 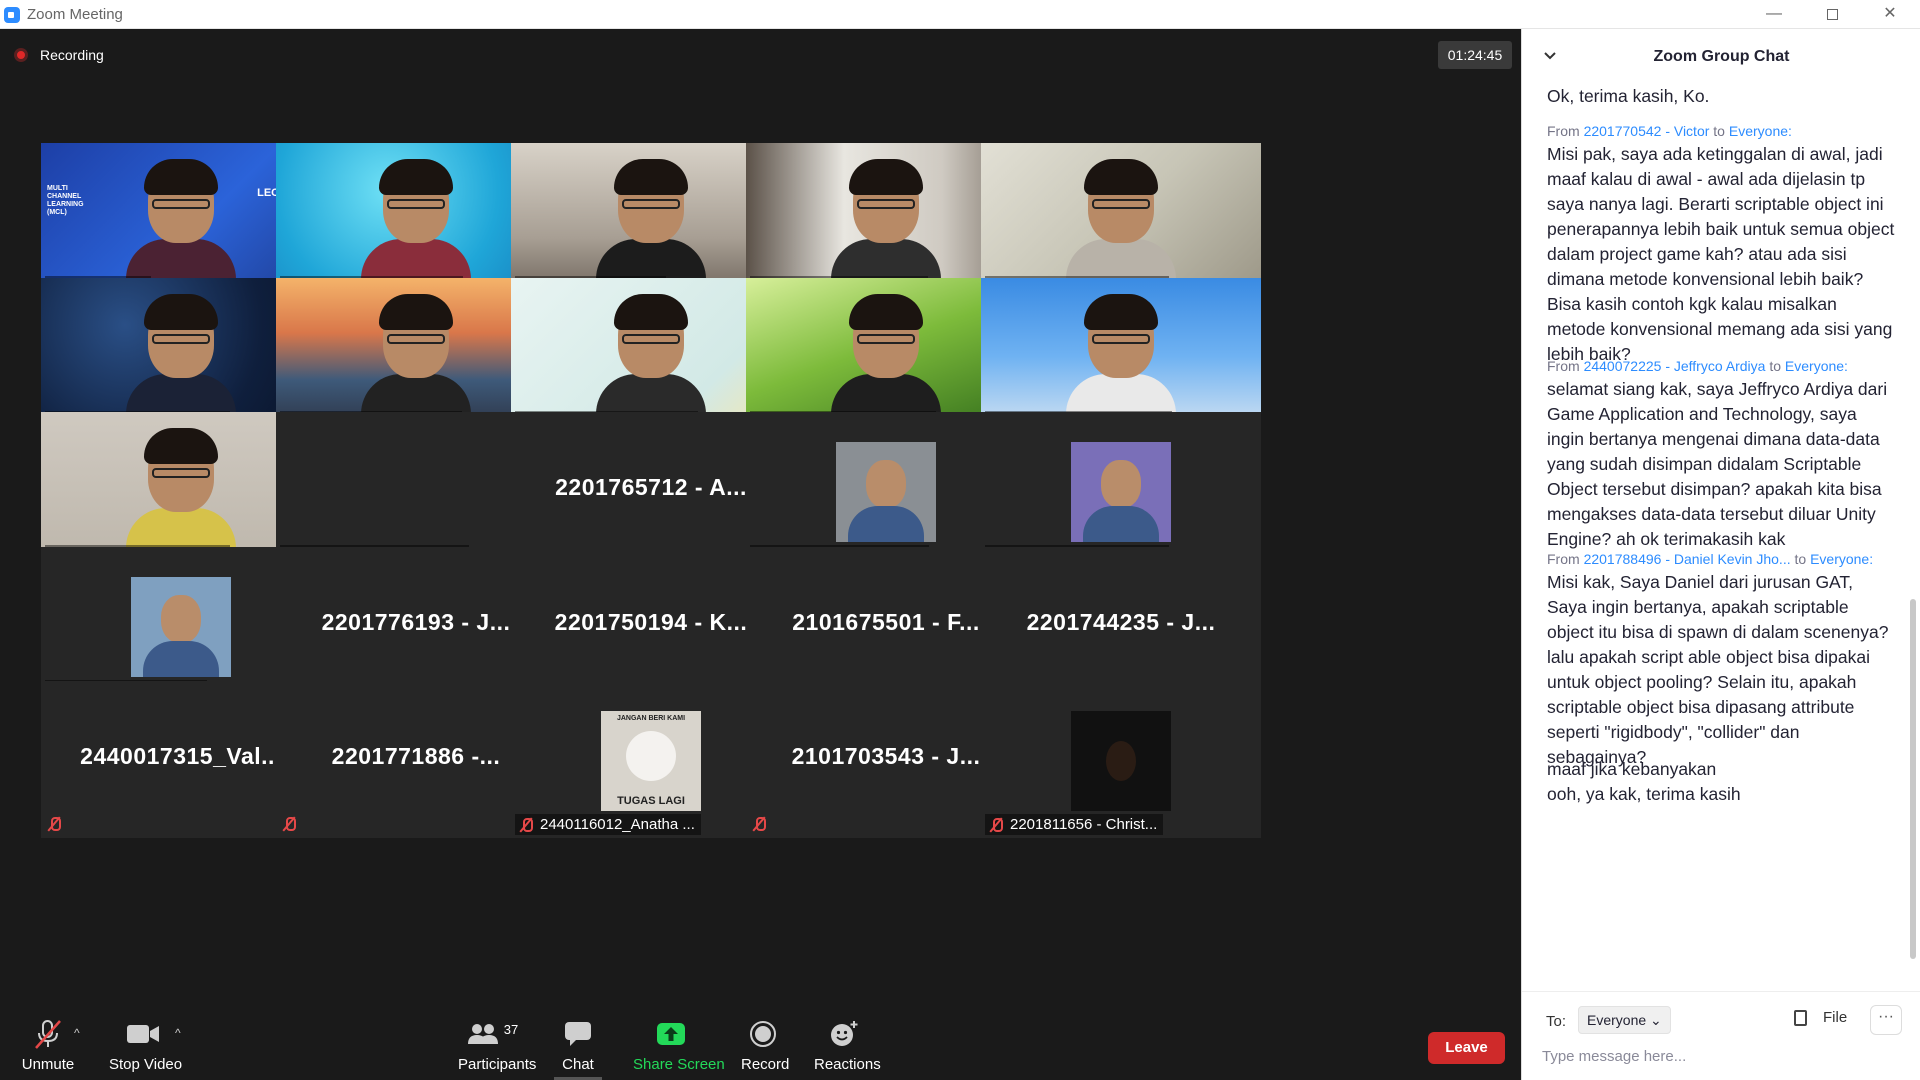 I want to click on unmute-button: Unmute, so click(x=48, y=1049).